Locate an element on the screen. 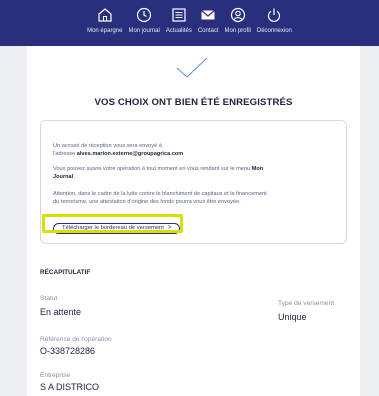  journal-notice-end: Journal. is located at coordinates (64, 177).